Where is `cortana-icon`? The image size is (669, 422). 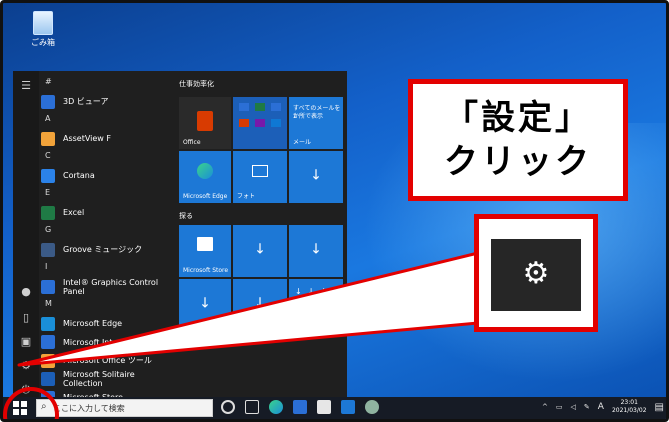 cortana-icon is located at coordinates (228, 407).